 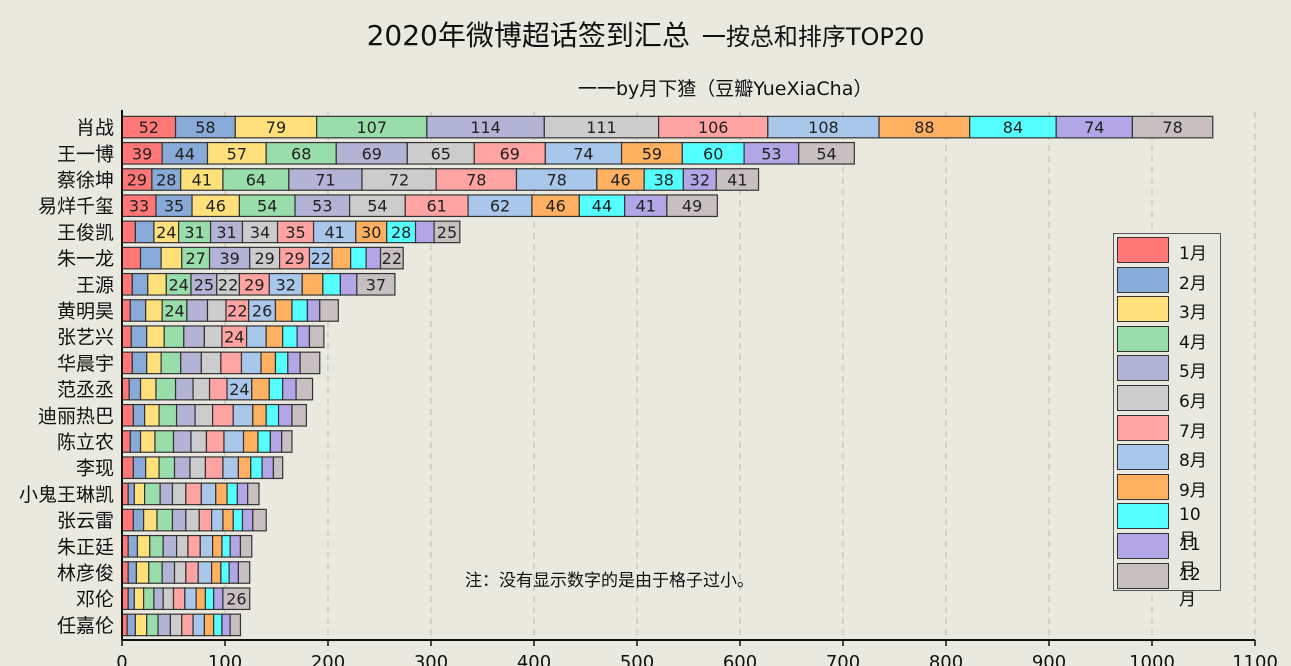 What do you see at coordinates (1193, 342) in the screenshot?
I see `legend-label: 4月` at bounding box center [1193, 342].